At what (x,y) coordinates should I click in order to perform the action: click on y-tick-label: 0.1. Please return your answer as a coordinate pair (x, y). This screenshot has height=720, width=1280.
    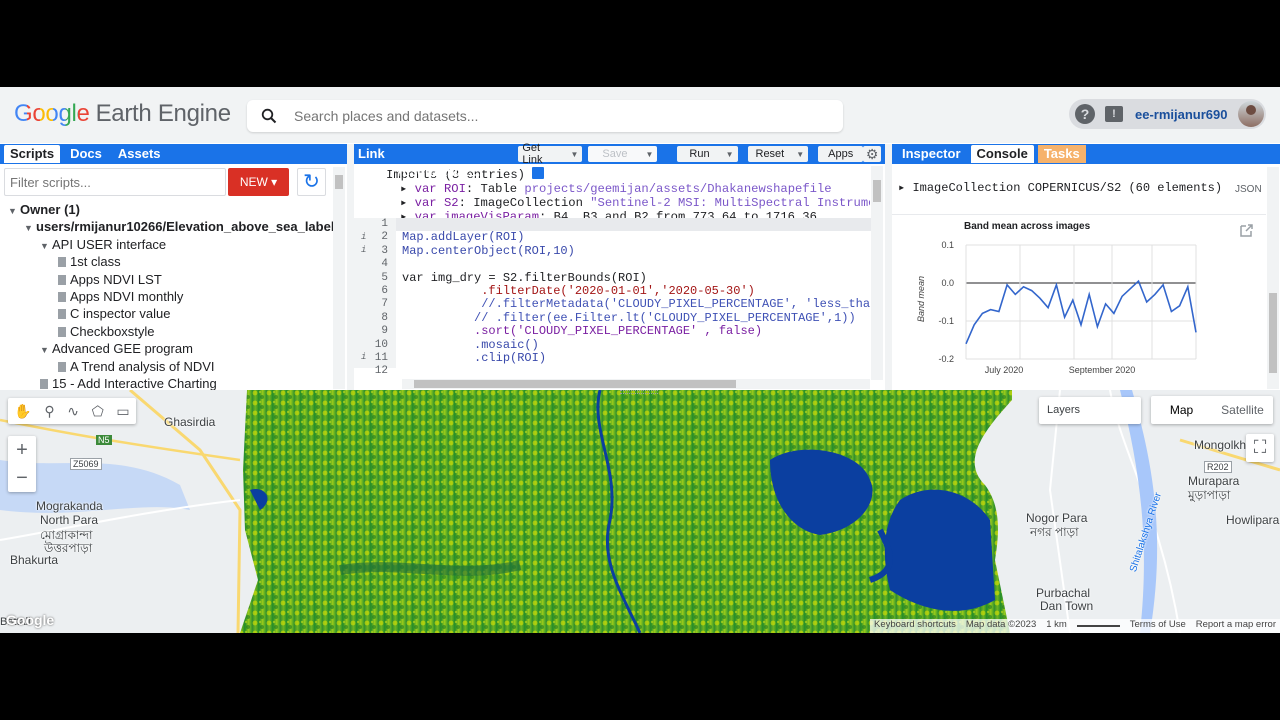
    Looking at the image, I should click on (947, 245).